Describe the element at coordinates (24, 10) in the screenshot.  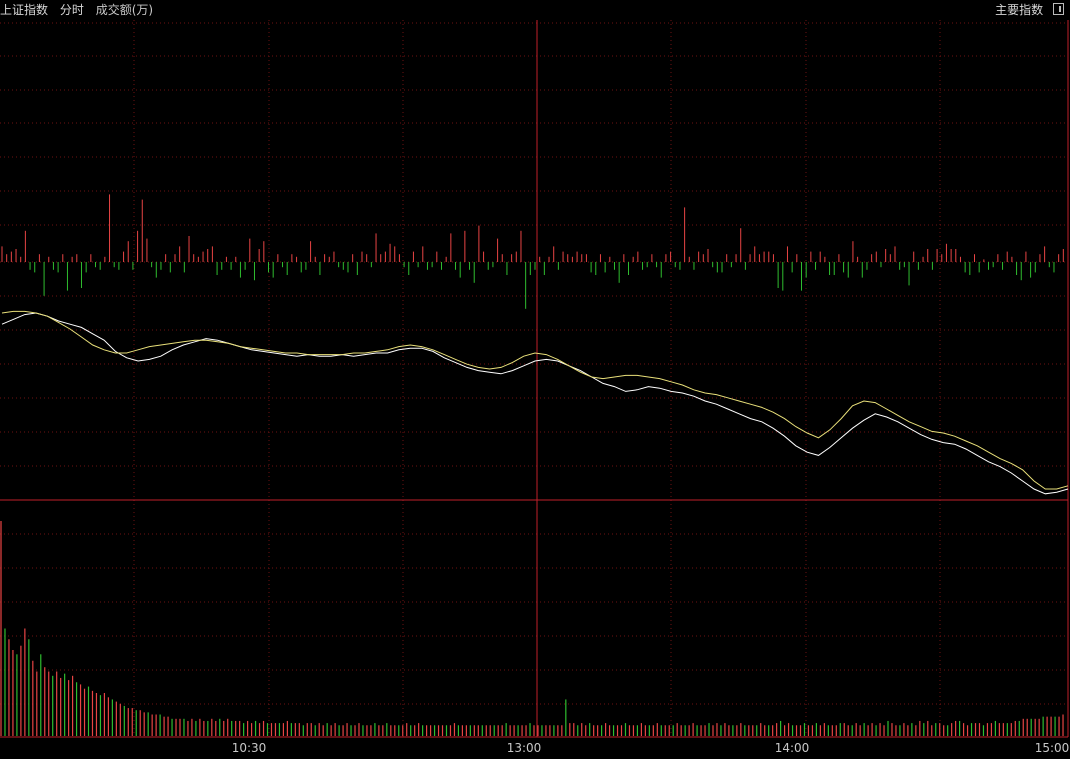
I see `index-name: 上证指数` at that location.